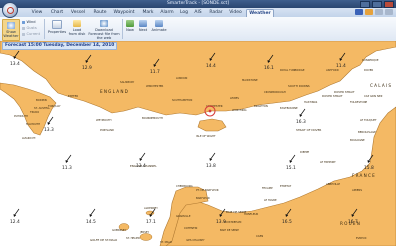 The image size is (396, 246). Describe the element at coordinates (365, 4) in the screenshot. I see `minimize-button` at that location.